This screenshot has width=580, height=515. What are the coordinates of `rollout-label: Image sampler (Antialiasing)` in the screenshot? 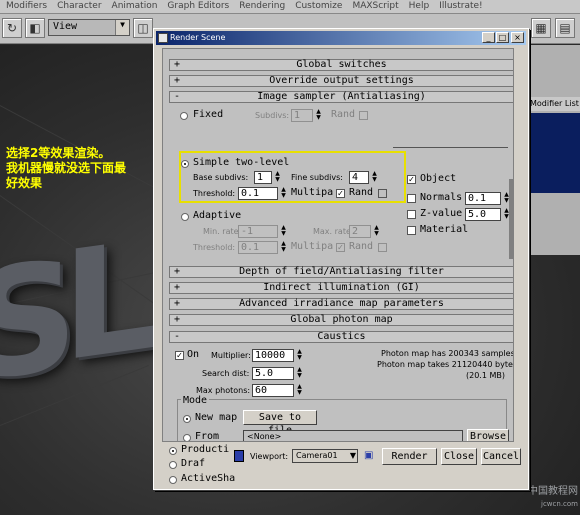 It's located at (341, 96).